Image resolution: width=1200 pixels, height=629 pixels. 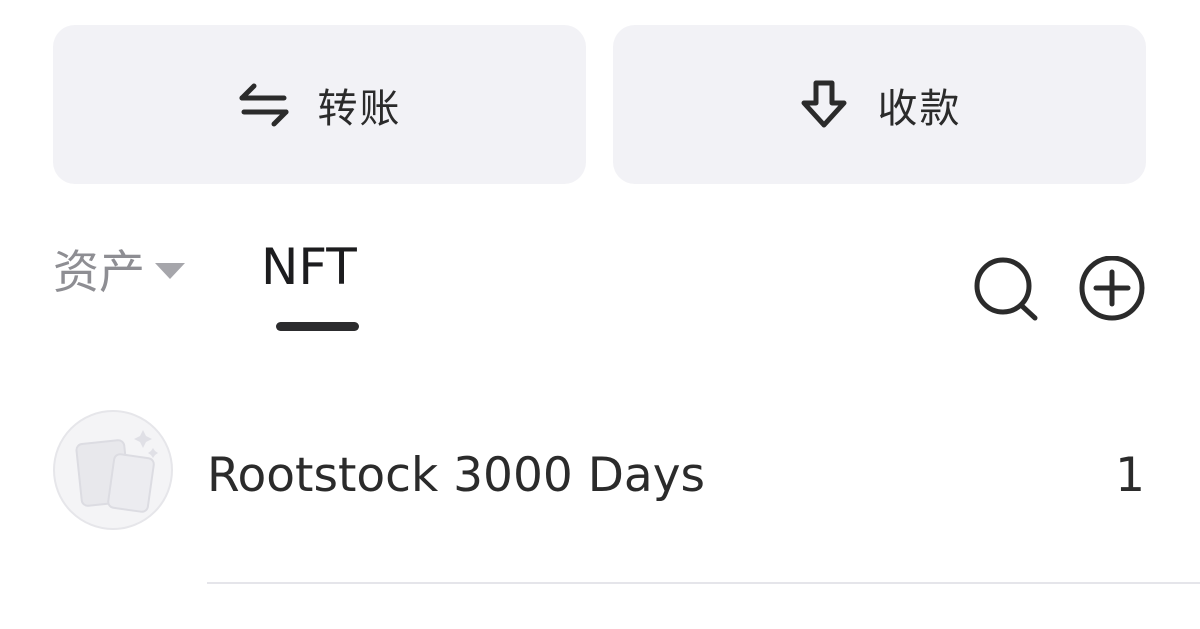 What do you see at coordinates (99, 272) in the screenshot?
I see `tab-assets-label: 资产` at bounding box center [99, 272].